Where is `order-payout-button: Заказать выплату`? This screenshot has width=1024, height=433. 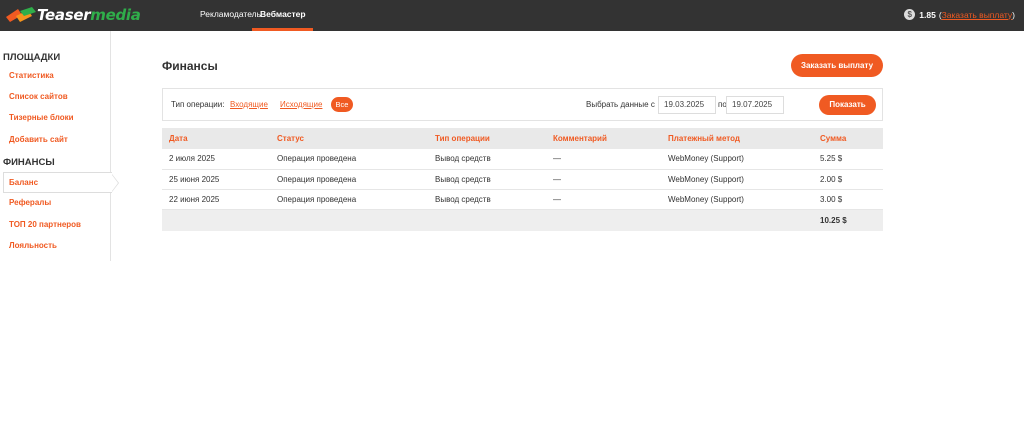
order-payout-button: Заказать выплату is located at coordinates (837, 65).